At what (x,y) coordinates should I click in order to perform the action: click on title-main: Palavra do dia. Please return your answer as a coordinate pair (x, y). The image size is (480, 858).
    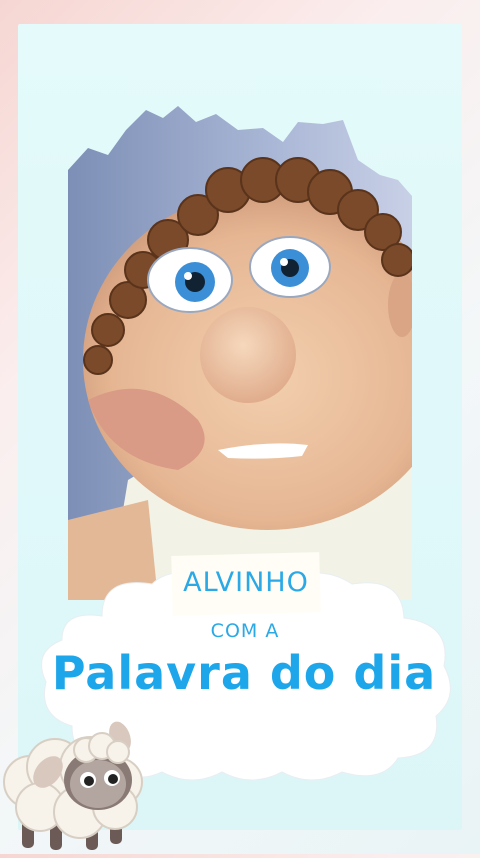
    Looking at the image, I should click on (244, 673).